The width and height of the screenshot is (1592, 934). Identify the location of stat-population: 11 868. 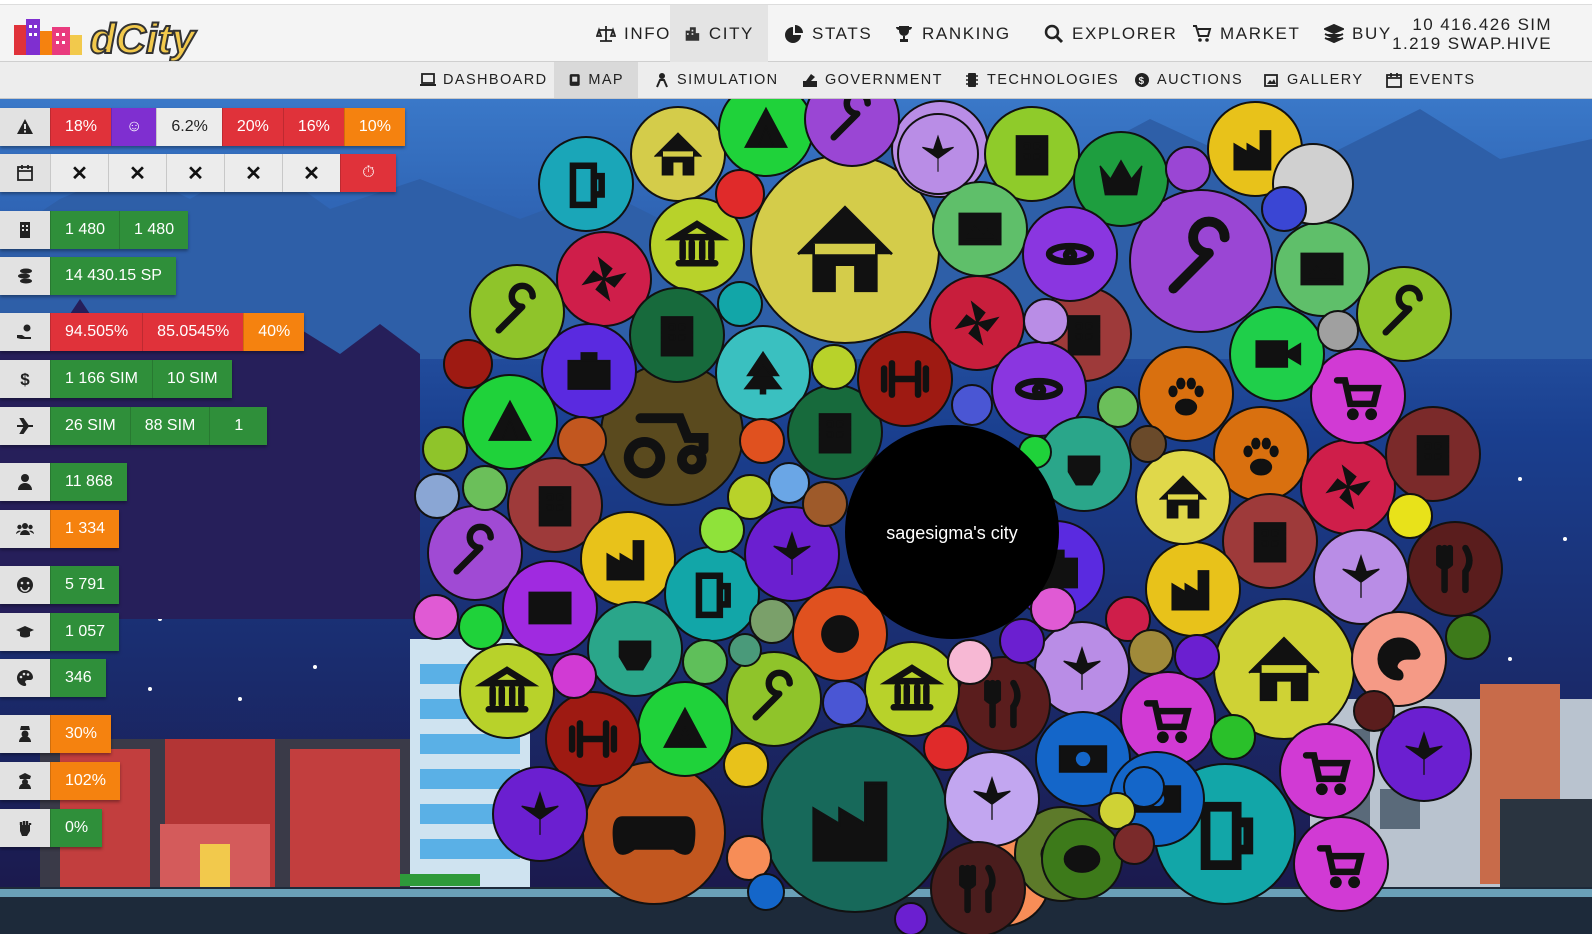
(88, 482).